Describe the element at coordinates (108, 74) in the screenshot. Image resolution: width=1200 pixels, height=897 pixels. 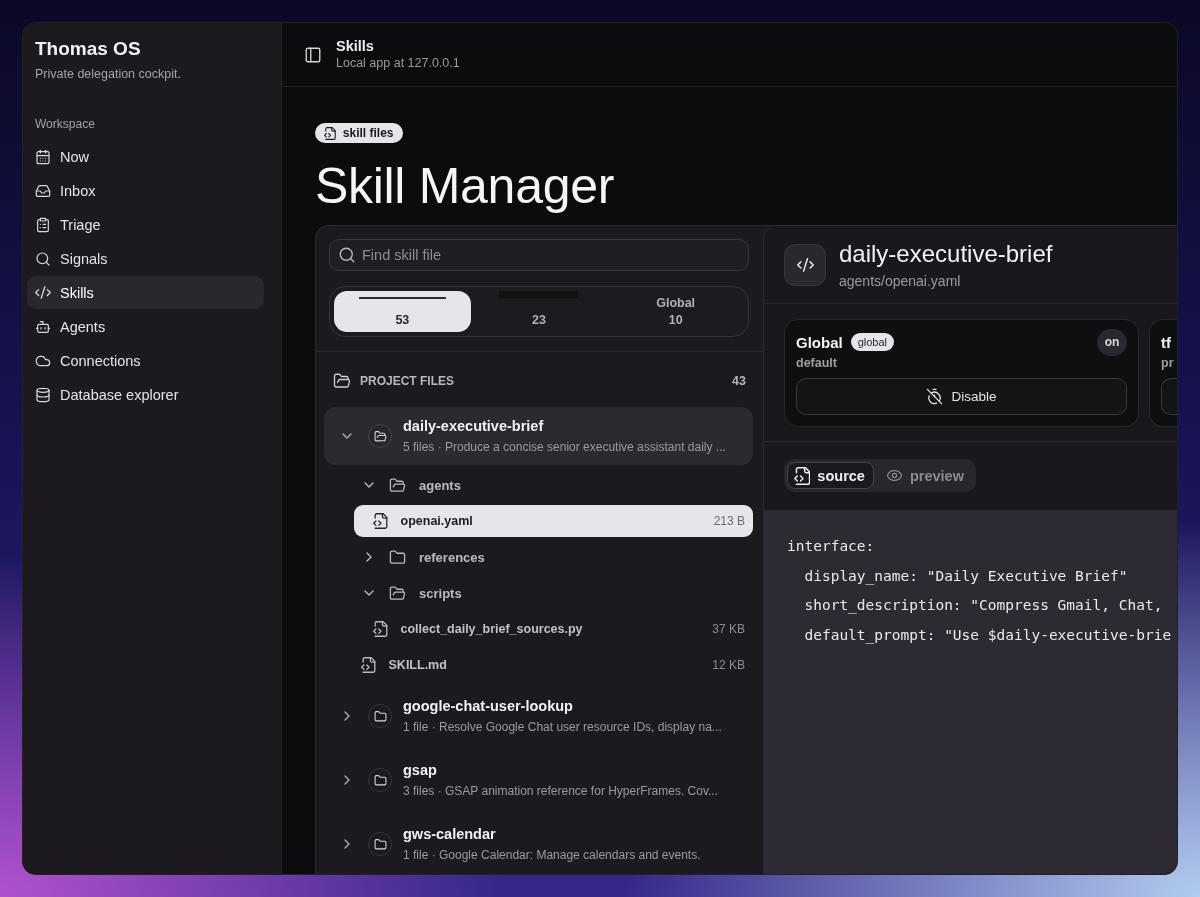
I see `app-subtitle: Private delegation cockpit.` at that location.